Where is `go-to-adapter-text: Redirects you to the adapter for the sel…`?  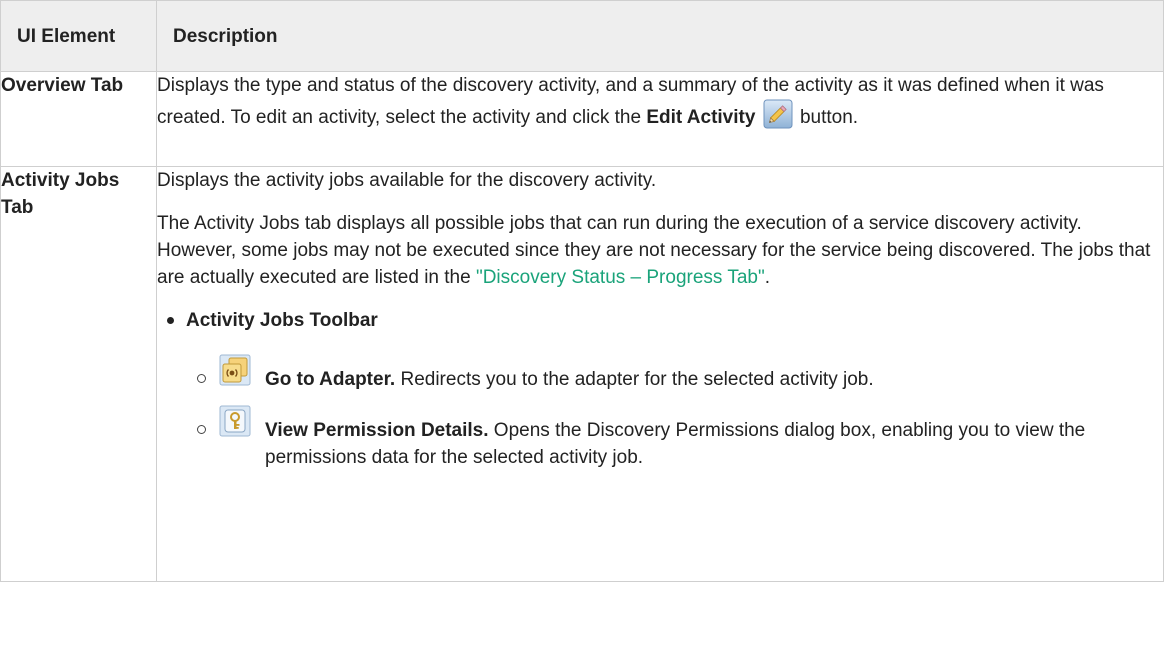 go-to-adapter-text: Redirects you to the adapter for the sel… is located at coordinates (634, 379).